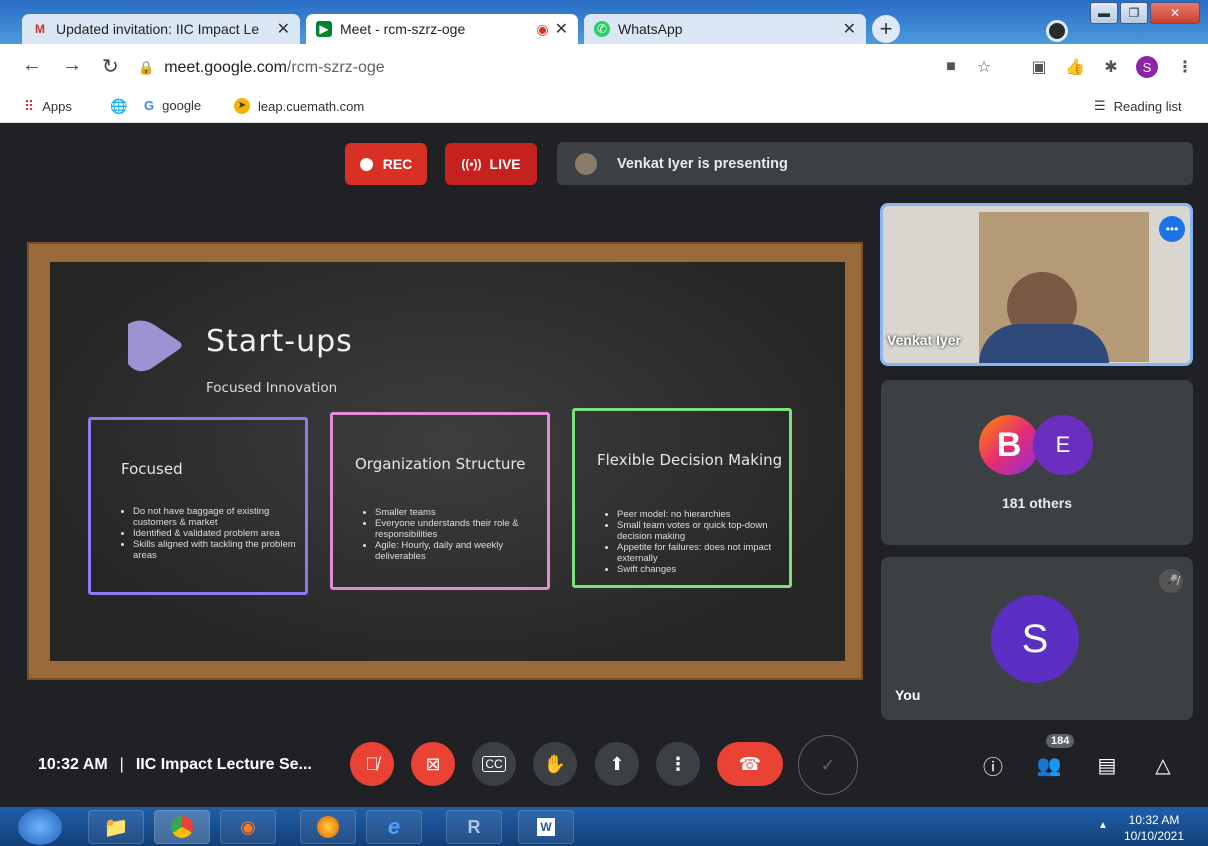 This screenshot has height=846, width=1208. What do you see at coordinates (1044, 343) in the screenshot?
I see `presenter-shirt` at bounding box center [1044, 343].